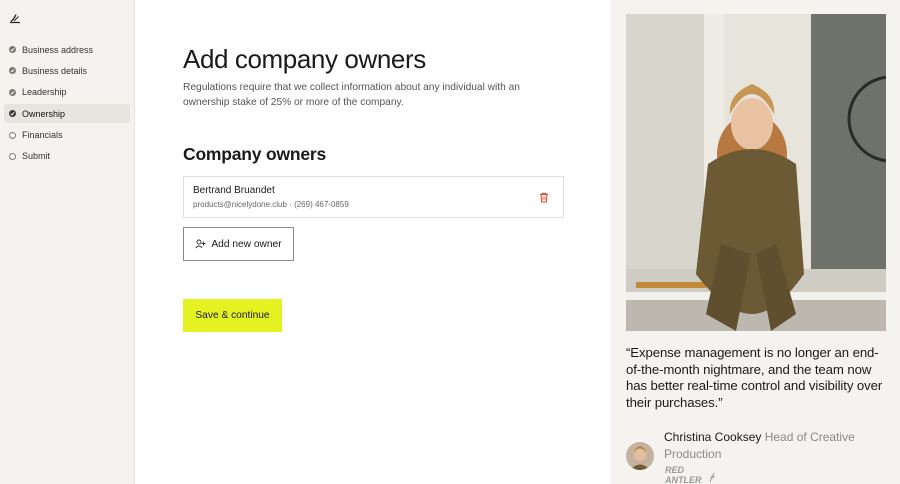 The image size is (900, 484). I want to click on add-new-owner-button: Add new owner, so click(238, 244).